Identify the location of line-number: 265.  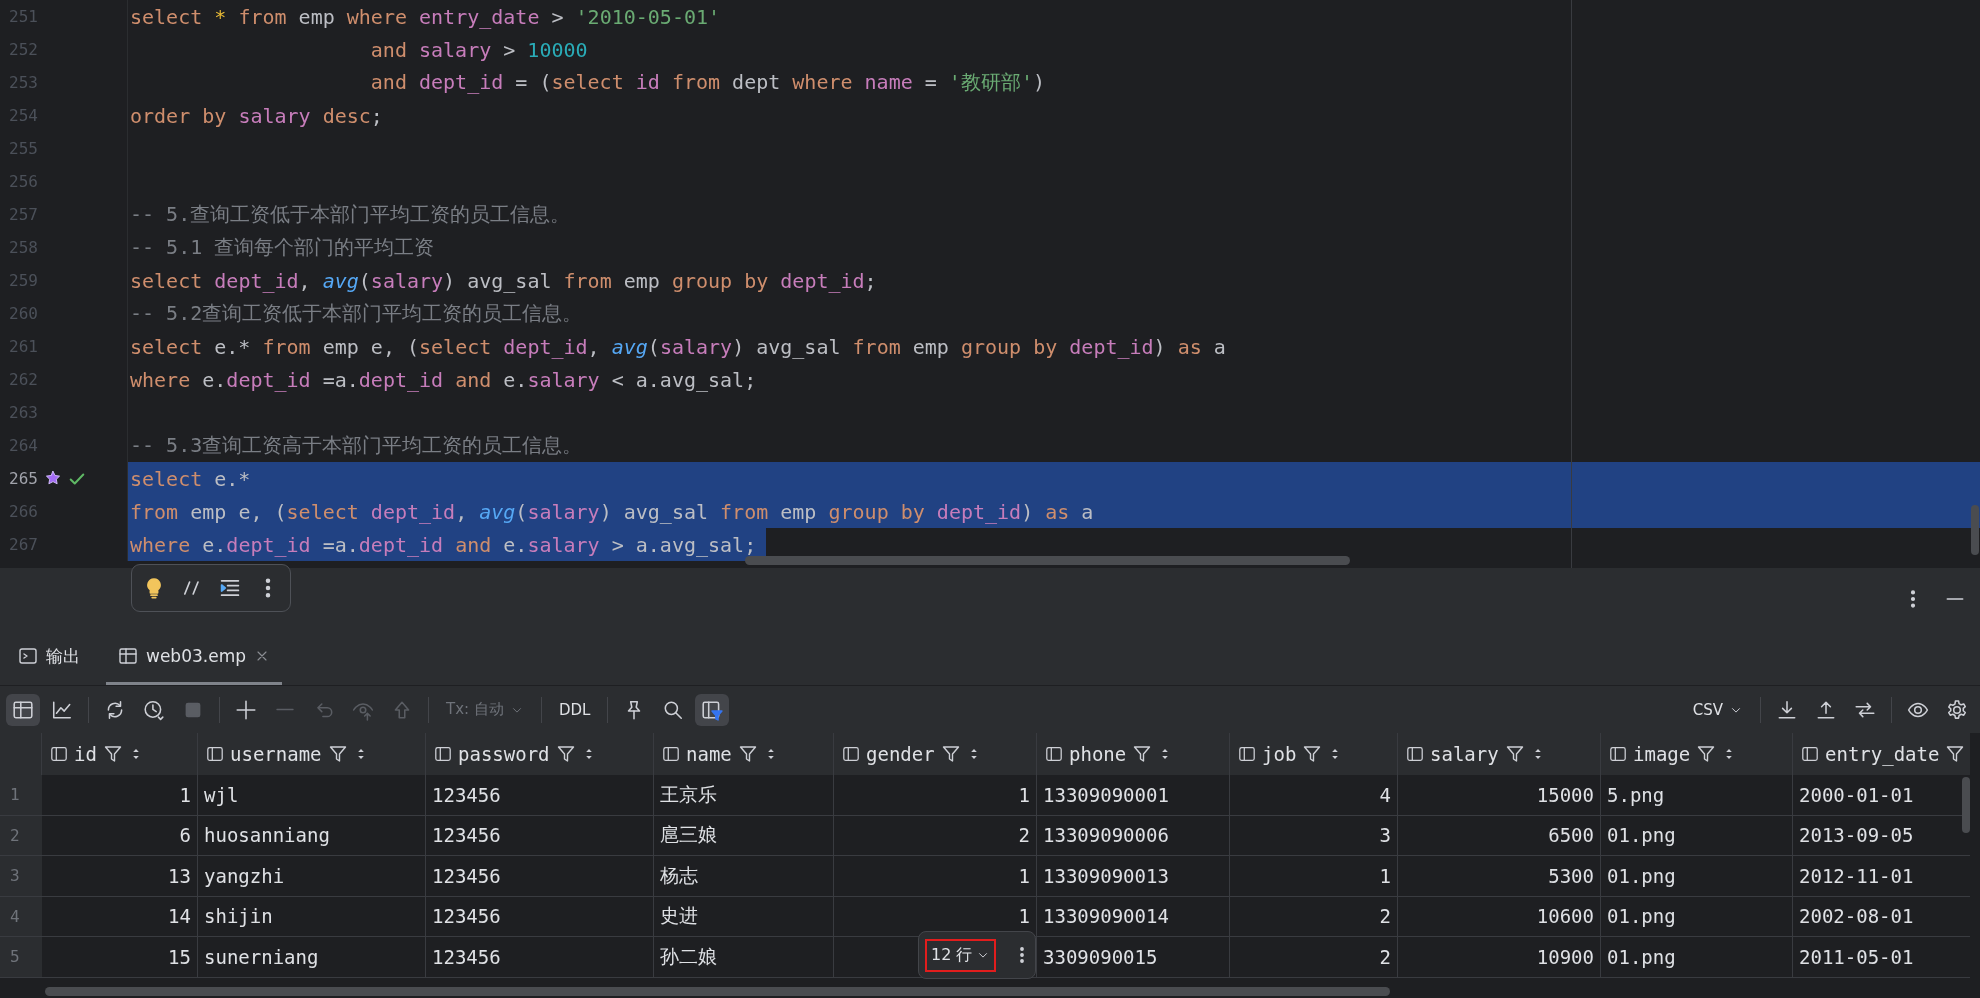
(23, 478).